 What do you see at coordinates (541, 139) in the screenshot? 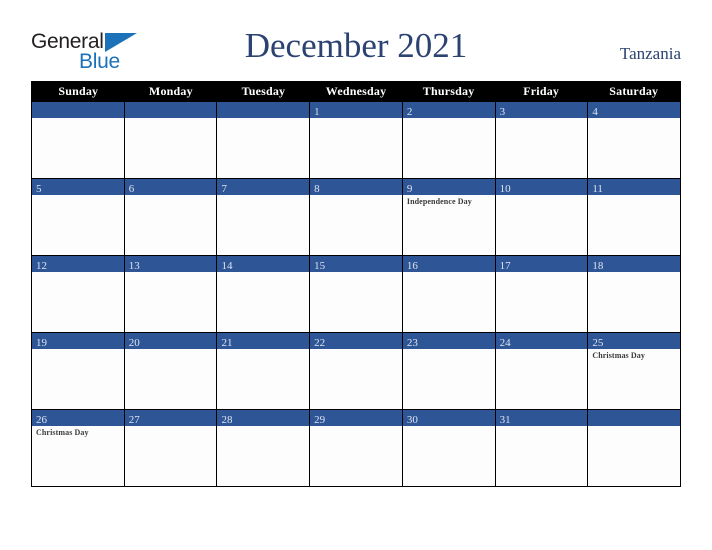
I see `day-cell-3: 3` at bounding box center [541, 139].